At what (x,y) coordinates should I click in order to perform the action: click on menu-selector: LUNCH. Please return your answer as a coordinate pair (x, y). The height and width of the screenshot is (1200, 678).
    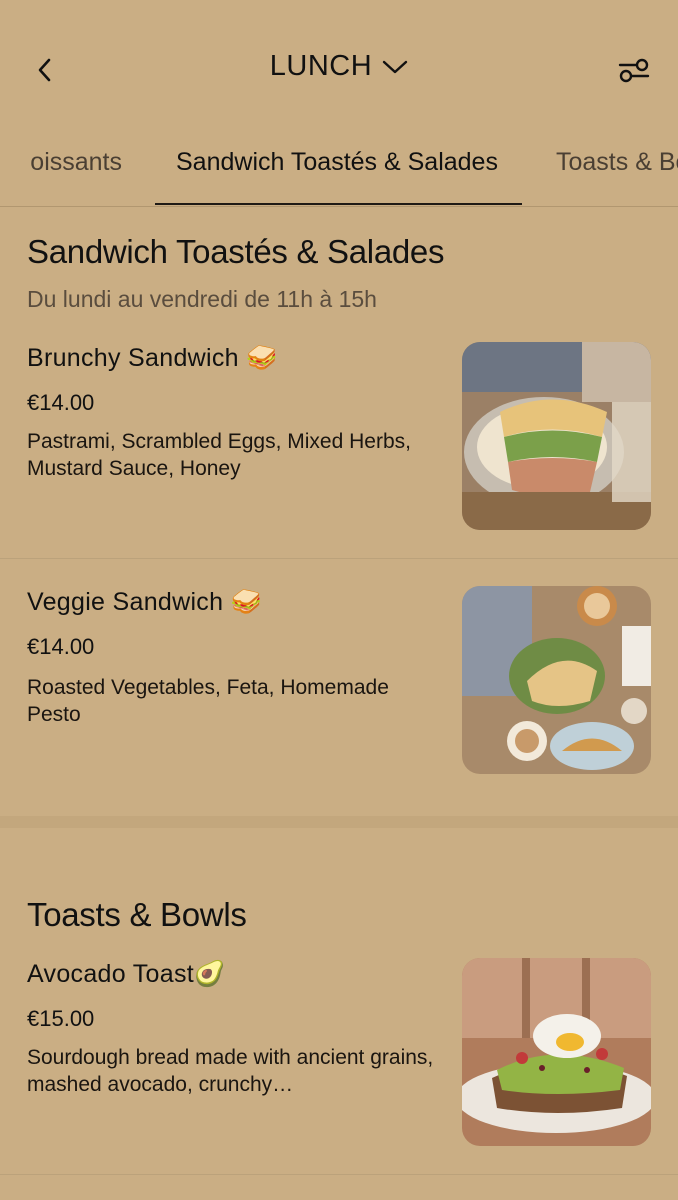
    Looking at the image, I should click on (339, 66).